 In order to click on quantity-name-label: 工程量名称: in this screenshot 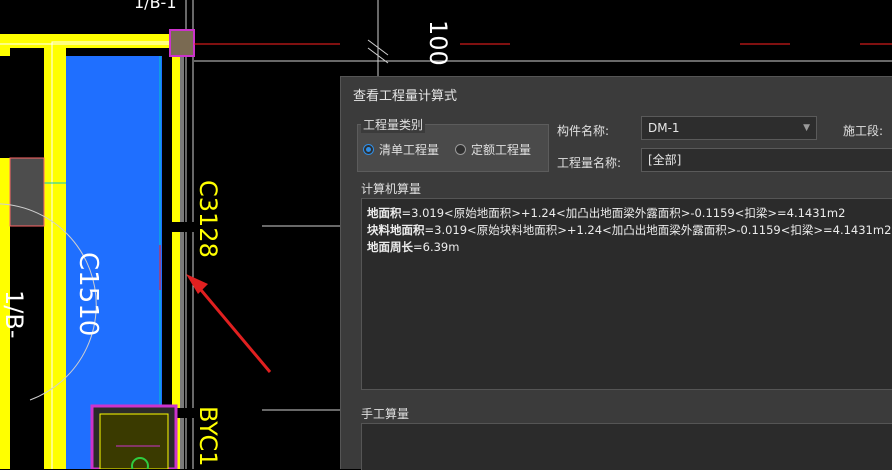, I will do `click(589, 163)`.